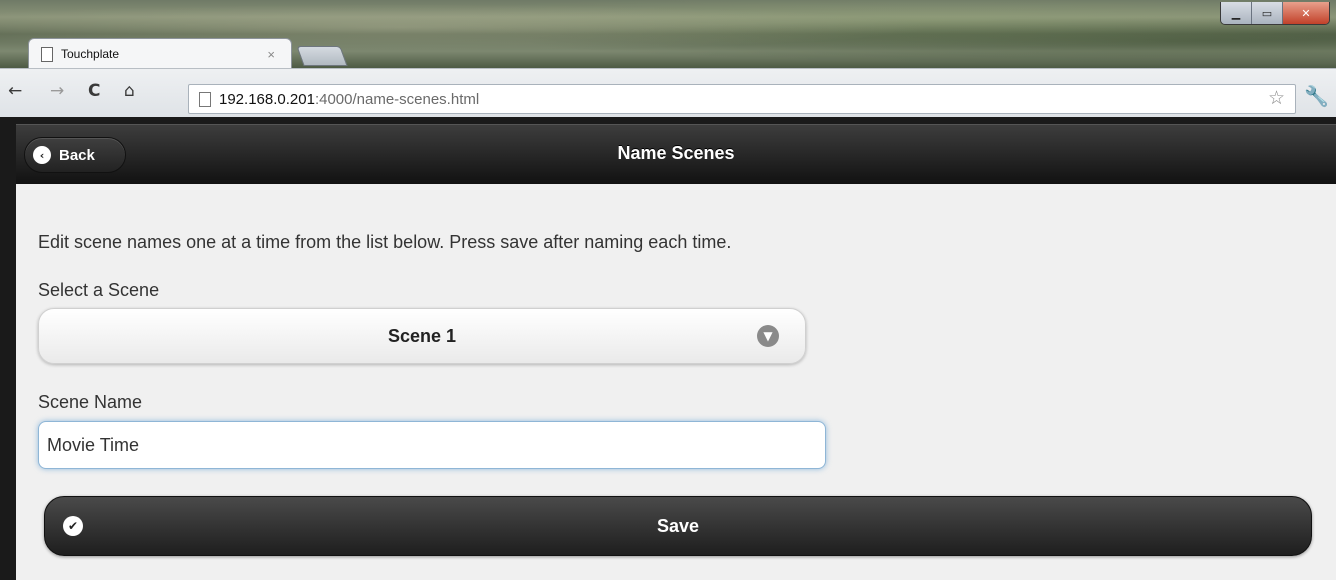  Describe the element at coordinates (94, 91) in the screenshot. I see `reload-icon: C` at that location.